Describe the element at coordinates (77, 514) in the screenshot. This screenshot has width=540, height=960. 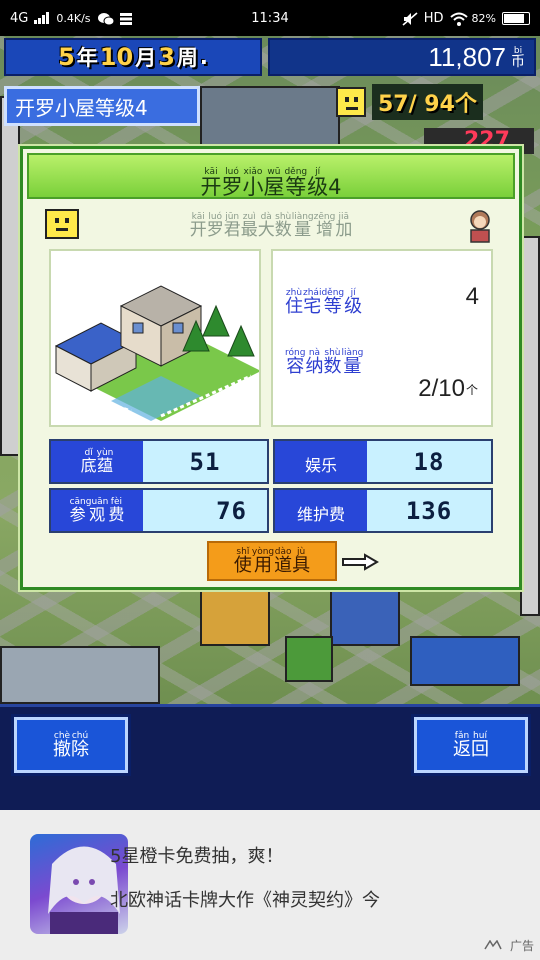
I see `hanzi: 参` at that location.